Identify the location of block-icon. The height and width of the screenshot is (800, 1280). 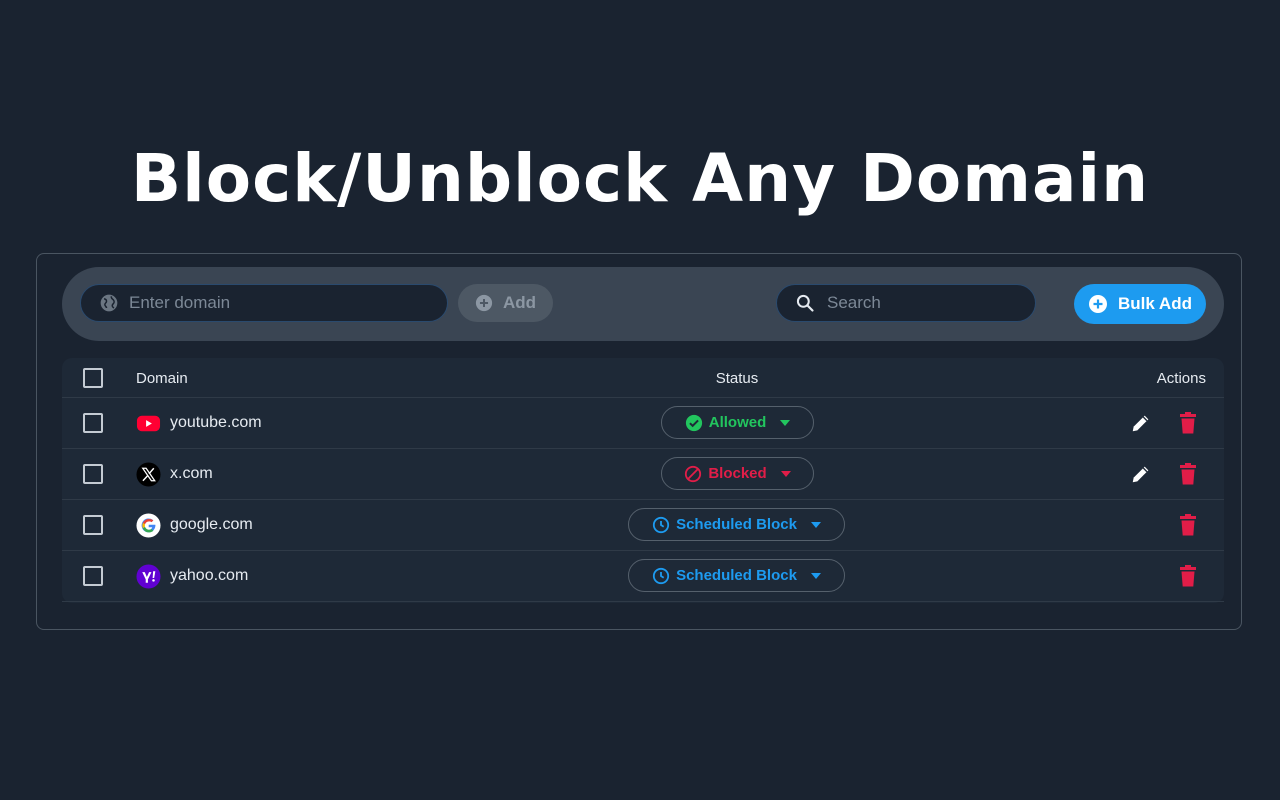
(693, 473).